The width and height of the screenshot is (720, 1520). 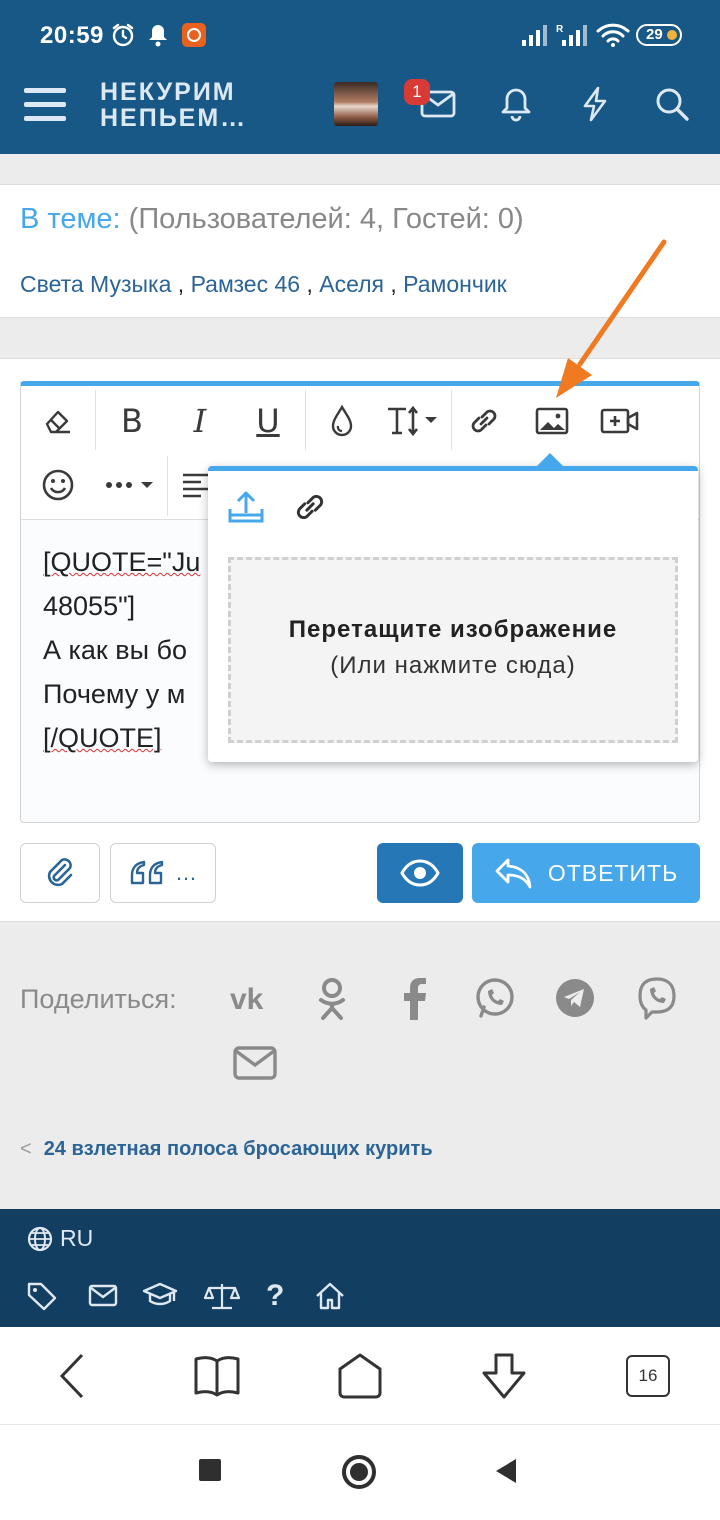 What do you see at coordinates (514, 873) in the screenshot?
I see `reply-arrow-icon` at bounding box center [514, 873].